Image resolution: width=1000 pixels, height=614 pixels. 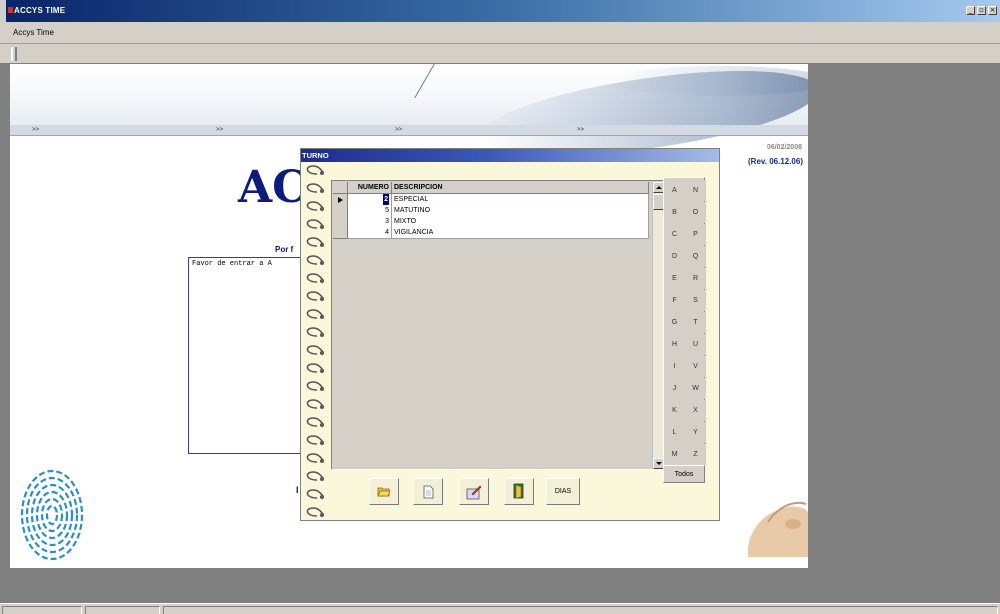 I want to click on exit-door-icon, so click(x=518, y=491).